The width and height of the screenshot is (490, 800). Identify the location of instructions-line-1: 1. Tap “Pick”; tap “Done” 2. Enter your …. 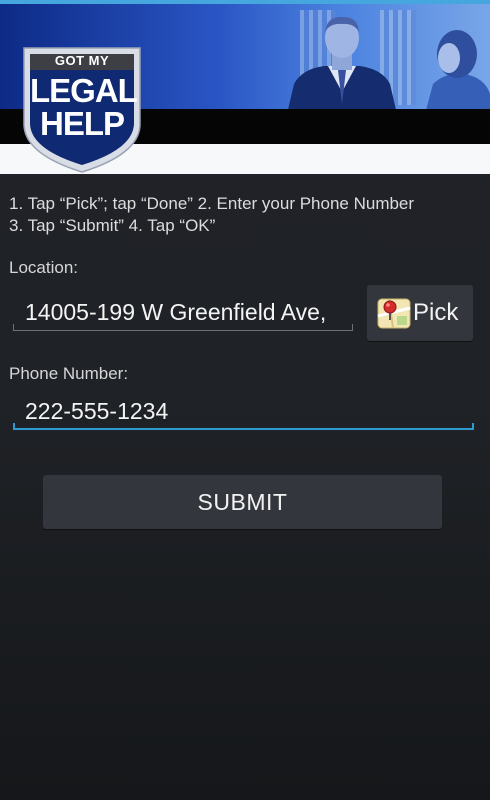
(212, 203).